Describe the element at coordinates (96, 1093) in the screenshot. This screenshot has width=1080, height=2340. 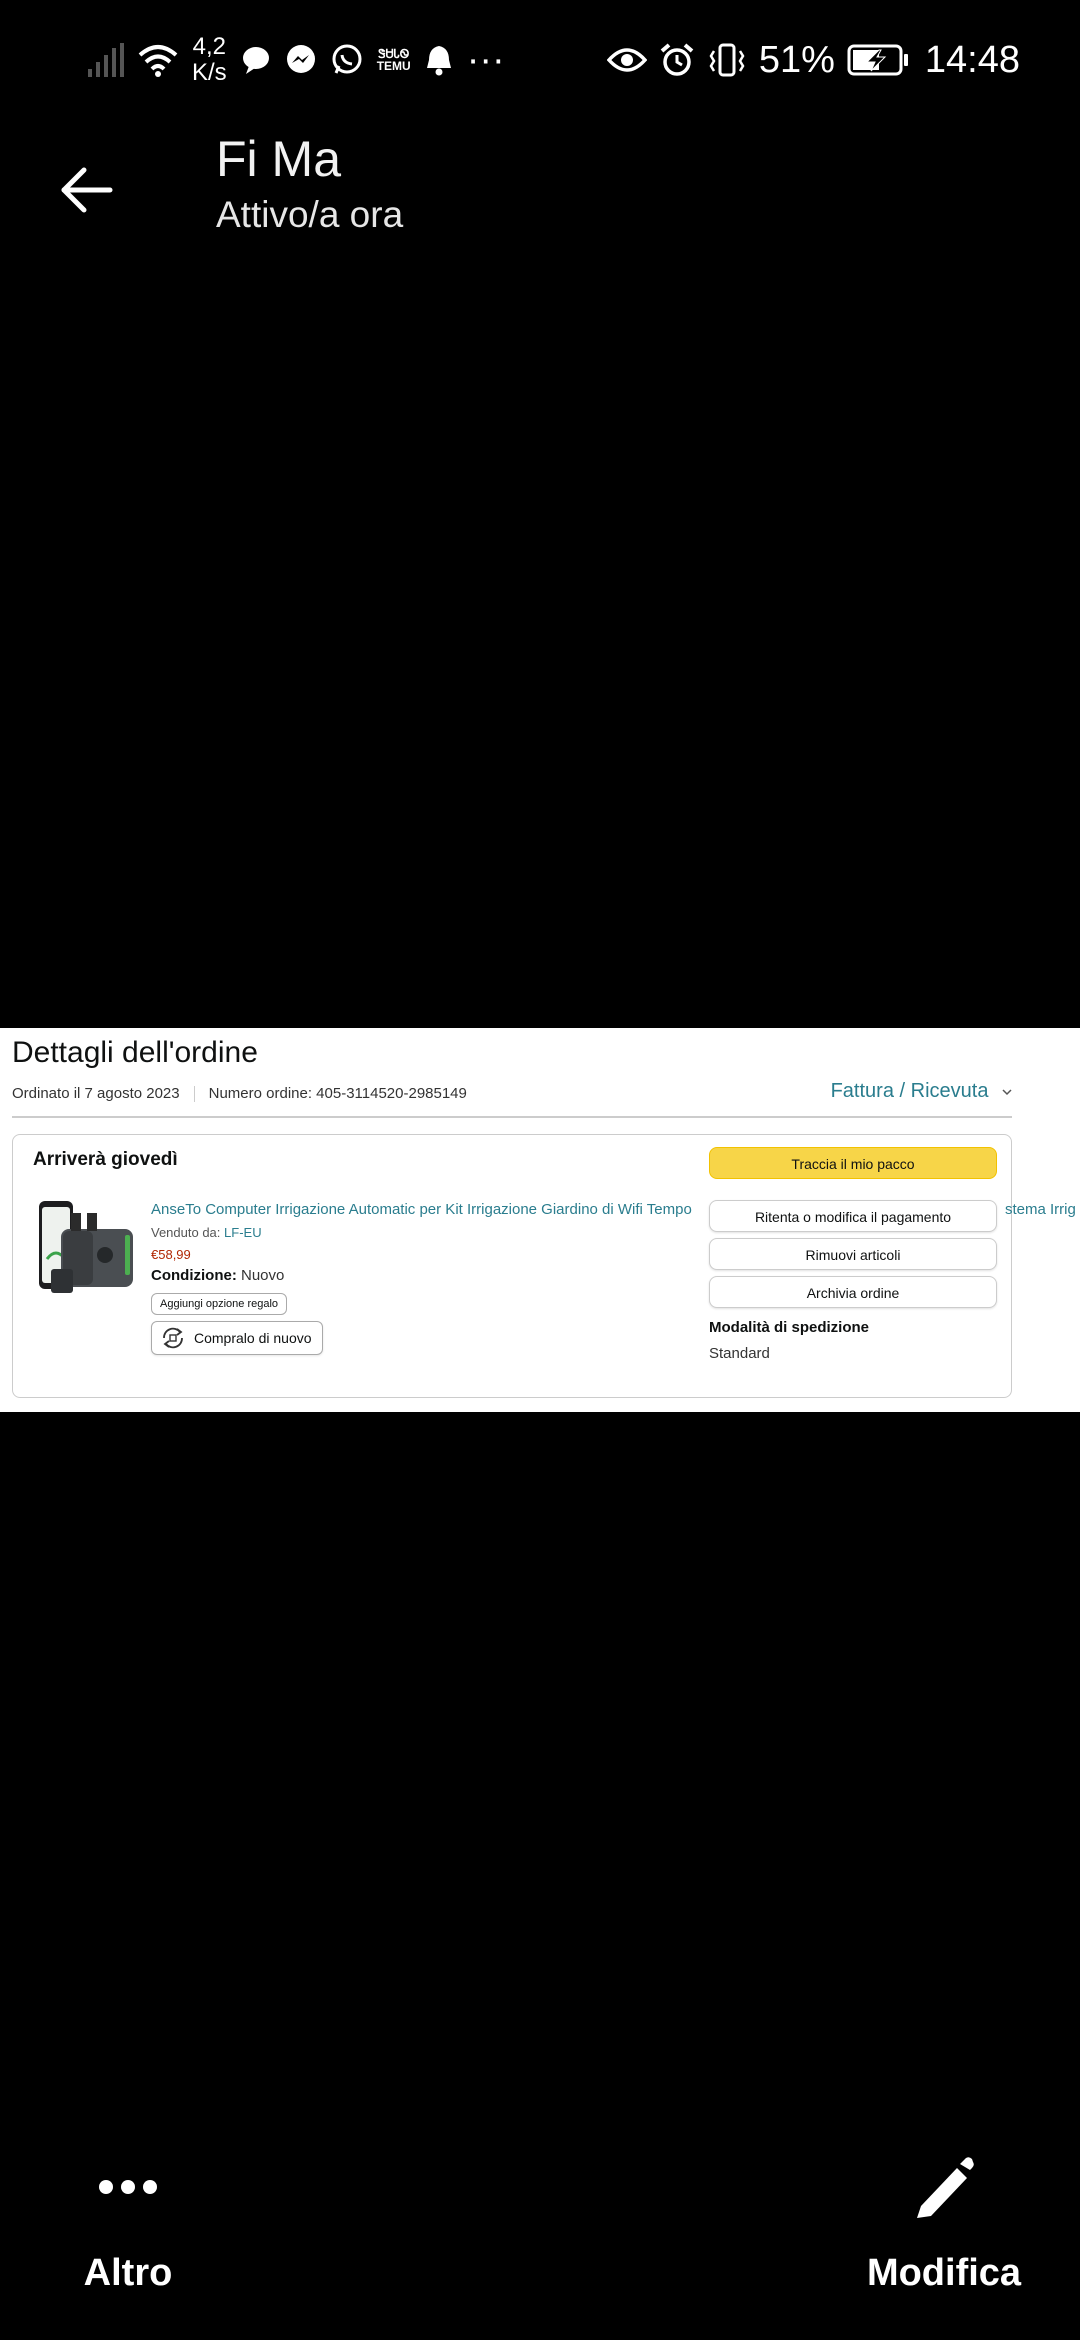
I see `order-date: Ordinato il 7 agosto 2023` at that location.